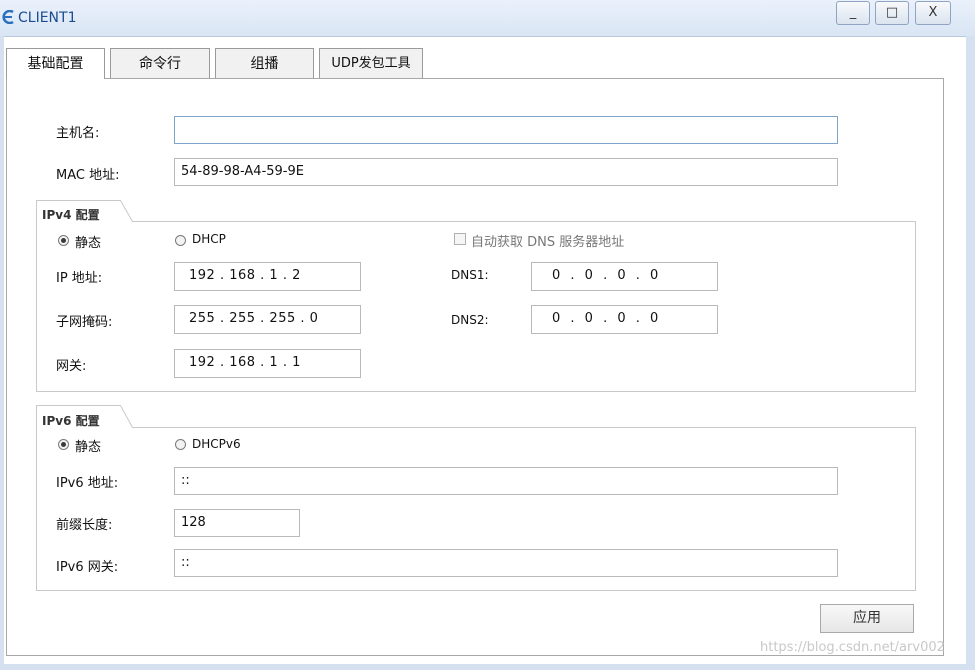 The image size is (975, 670). Describe the element at coordinates (47, 18) in the screenshot. I see `window-title: CLIENT1` at that location.